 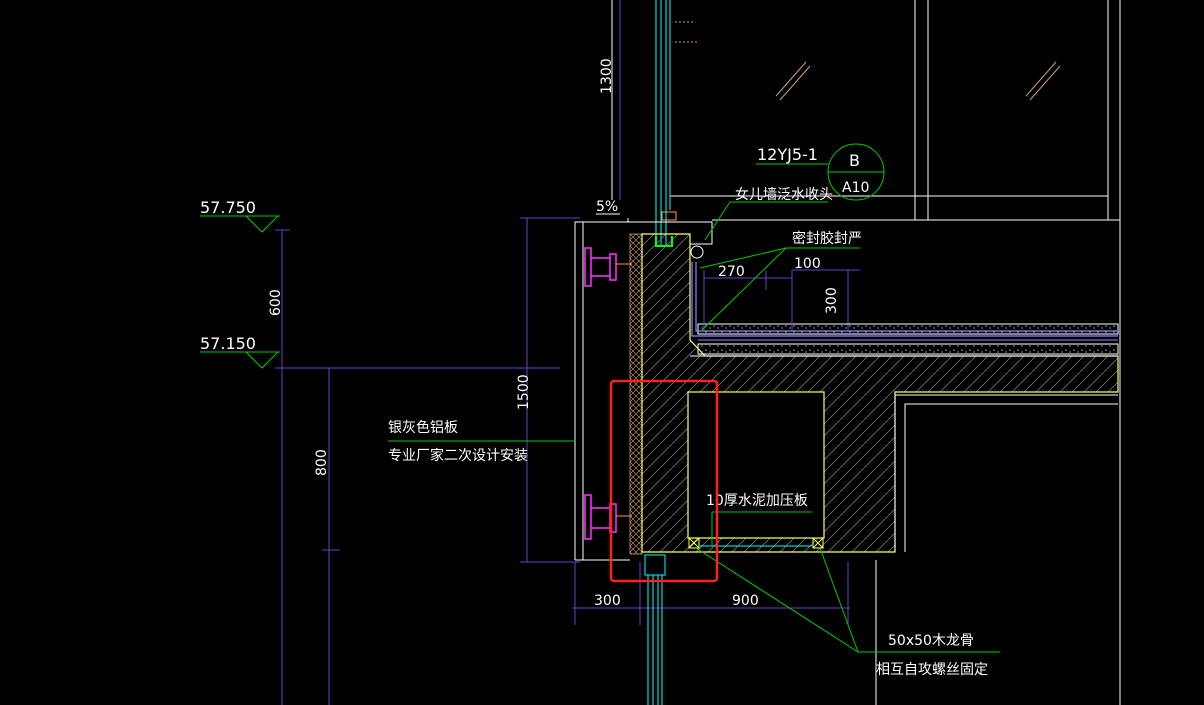 What do you see at coordinates (524, 392) in the screenshot?
I see `dim-1500: 1500` at bounding box center [524, 392].